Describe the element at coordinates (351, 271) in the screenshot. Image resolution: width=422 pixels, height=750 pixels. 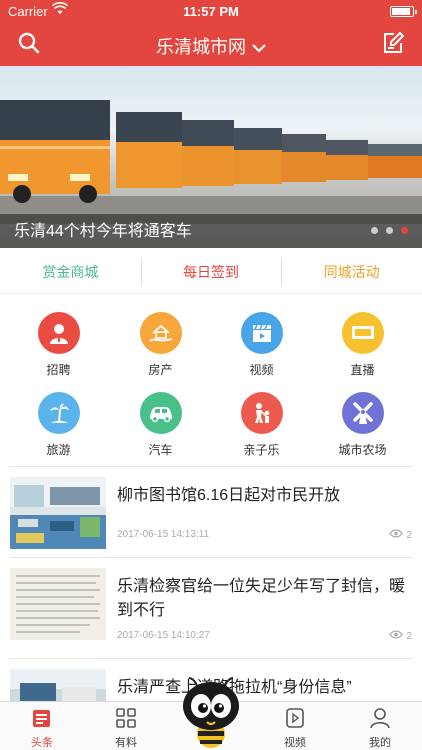
I see `local-events-link: 同城活动` at that location.